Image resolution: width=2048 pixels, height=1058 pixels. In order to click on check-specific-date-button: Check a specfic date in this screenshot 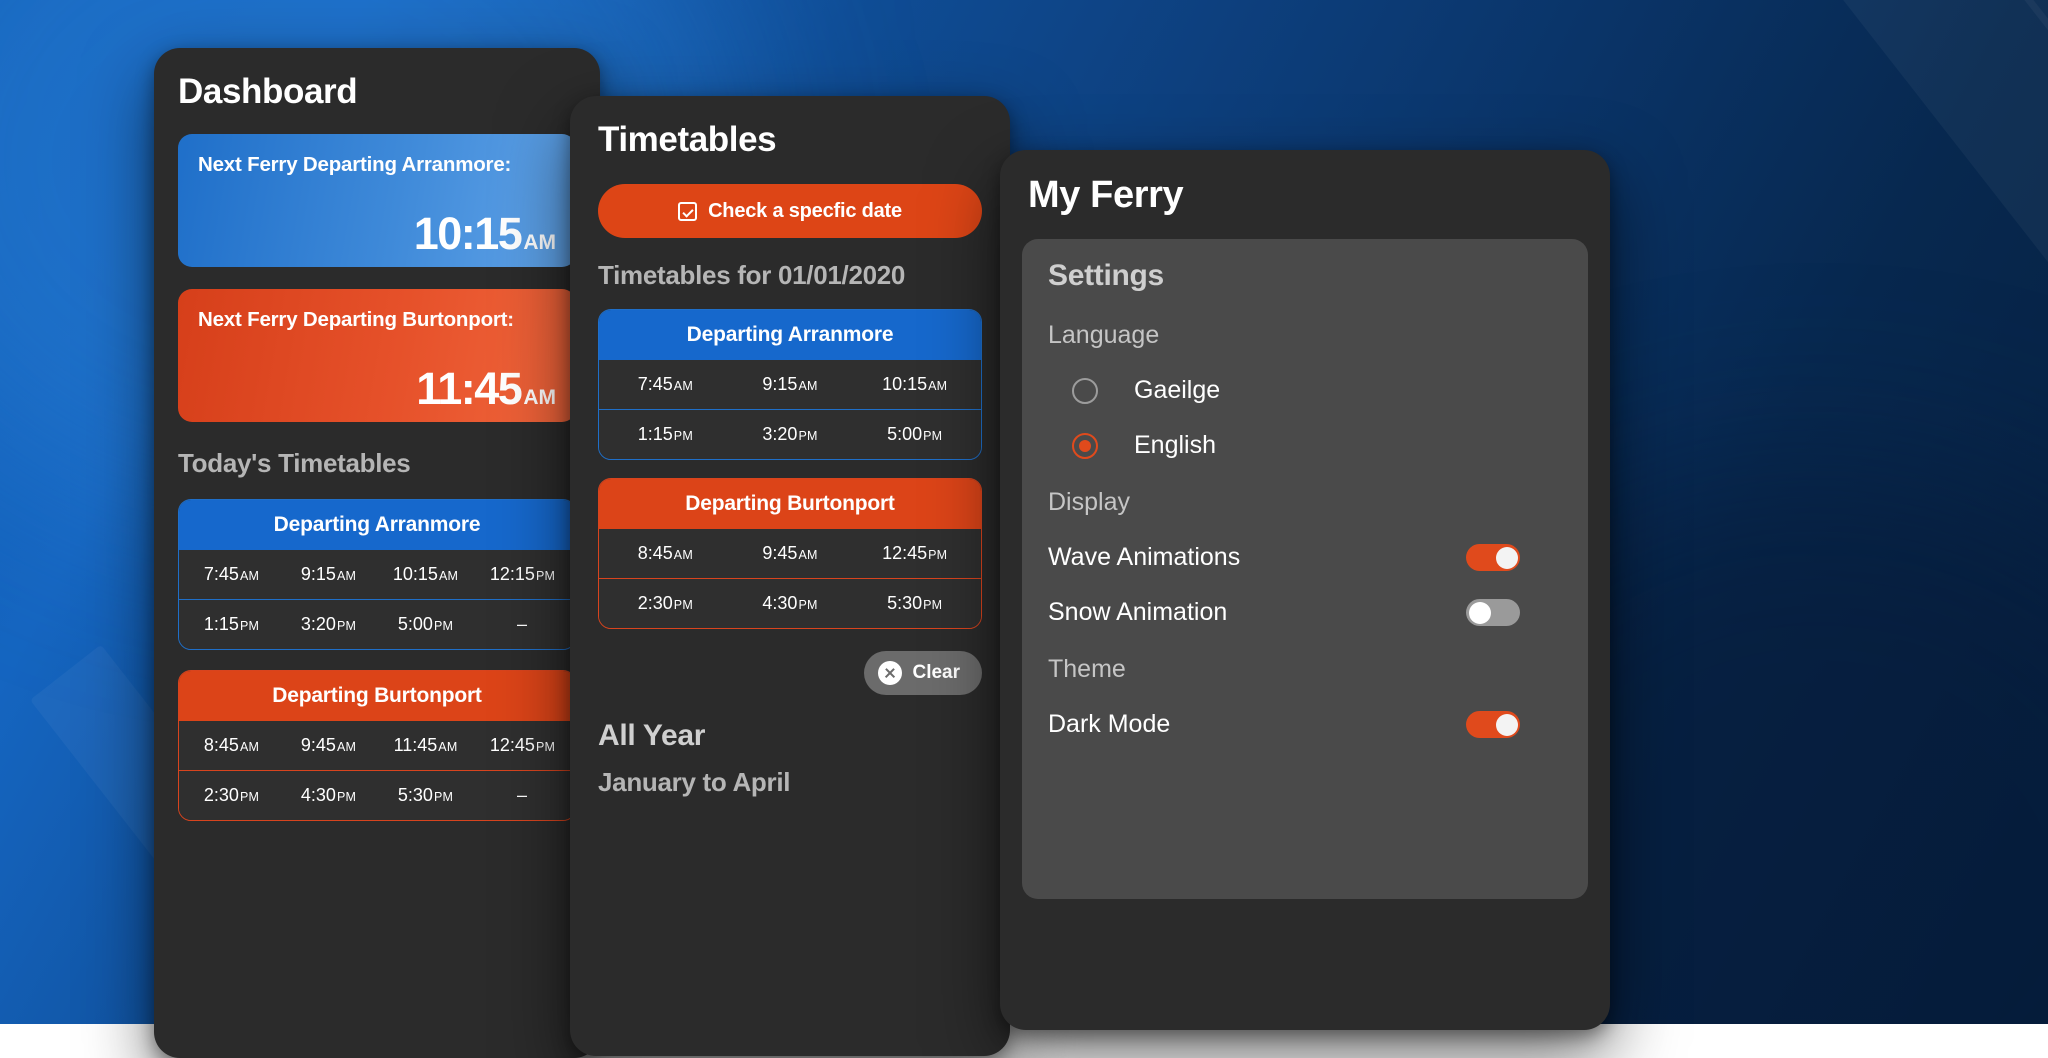, I will do `click(790, 211)`.